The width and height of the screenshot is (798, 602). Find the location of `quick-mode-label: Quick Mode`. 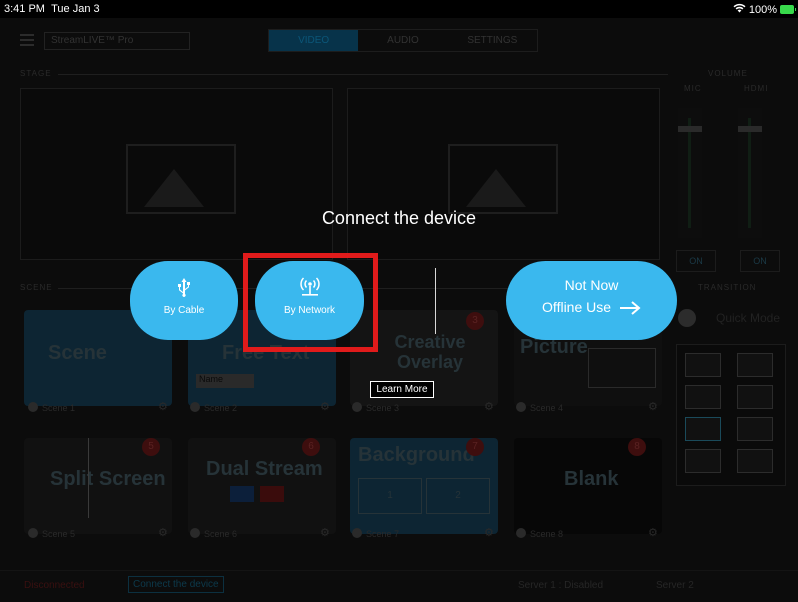

quick-mode-label: Quick Mode is located at coordinates (748, 318).